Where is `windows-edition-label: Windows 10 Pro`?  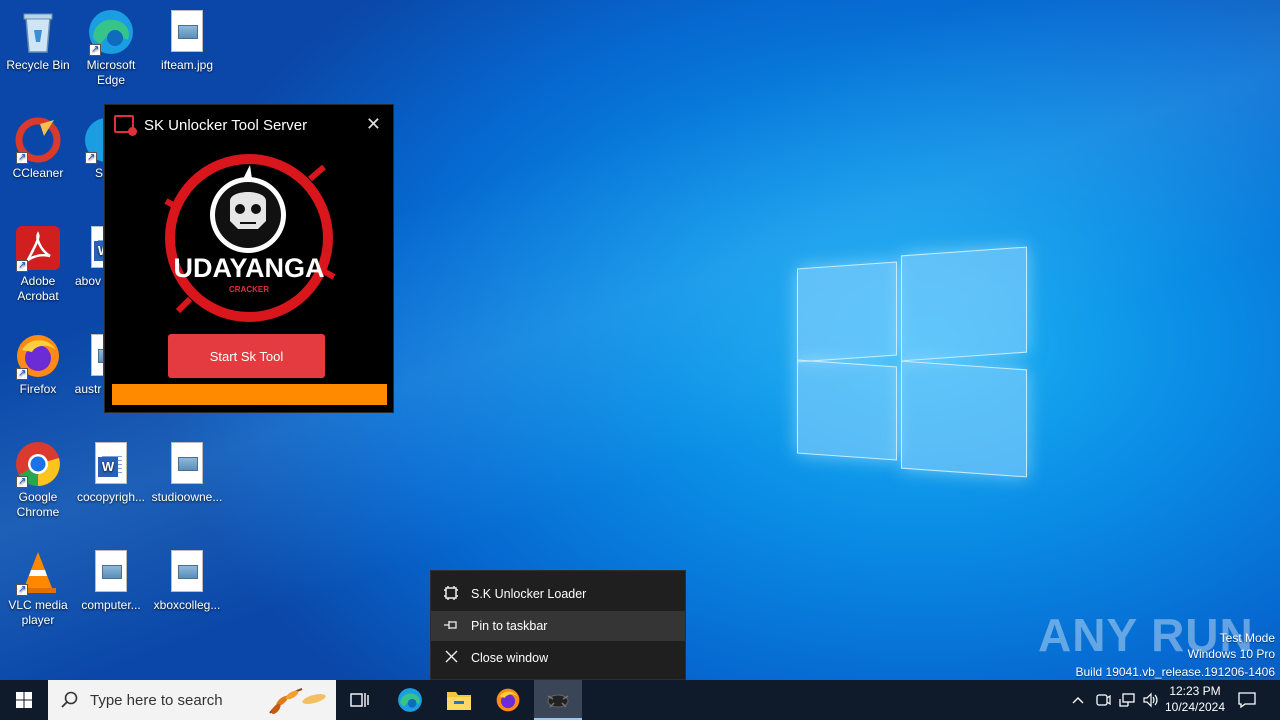 windows-edition-label: Windows 10 Pro is located at coordinates (1231, 654).